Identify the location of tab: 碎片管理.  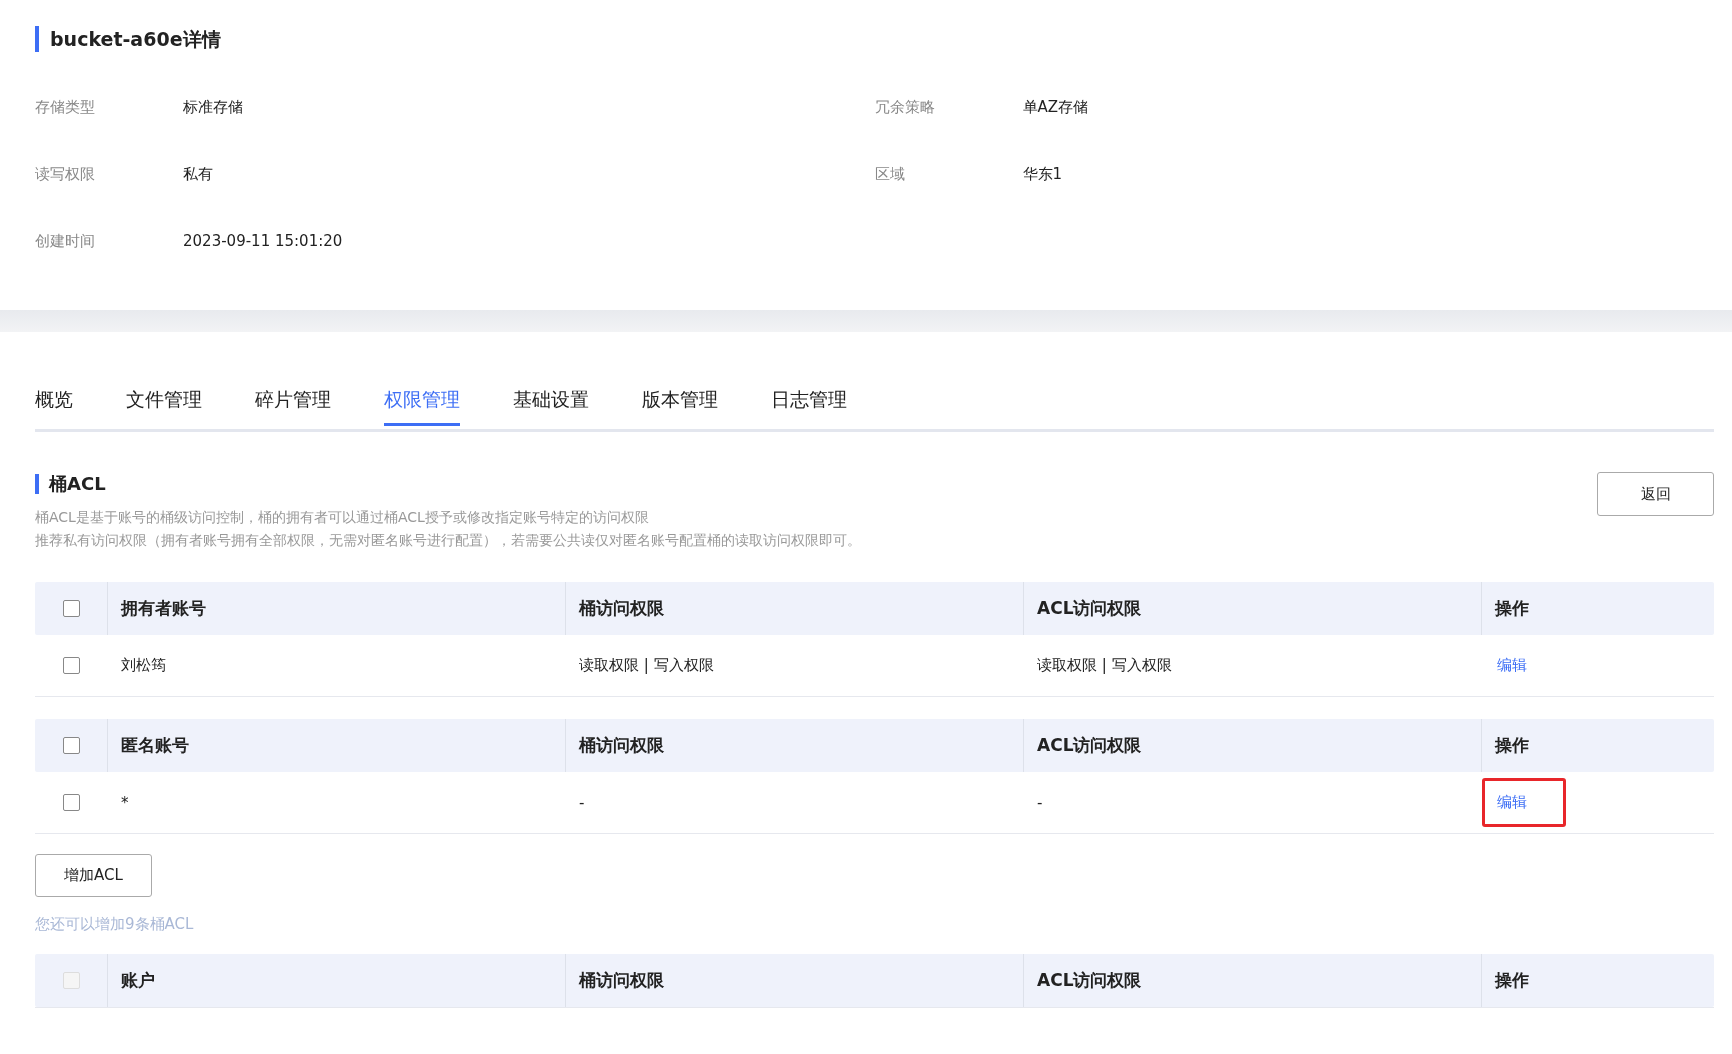
(293, 405).